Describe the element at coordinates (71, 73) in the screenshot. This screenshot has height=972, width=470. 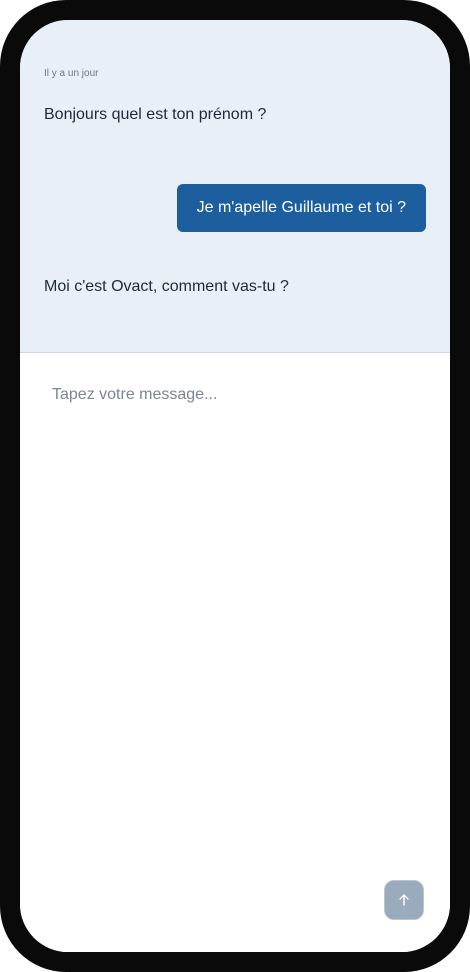
I see `message-timestamp: Il y a un jour` at that location.